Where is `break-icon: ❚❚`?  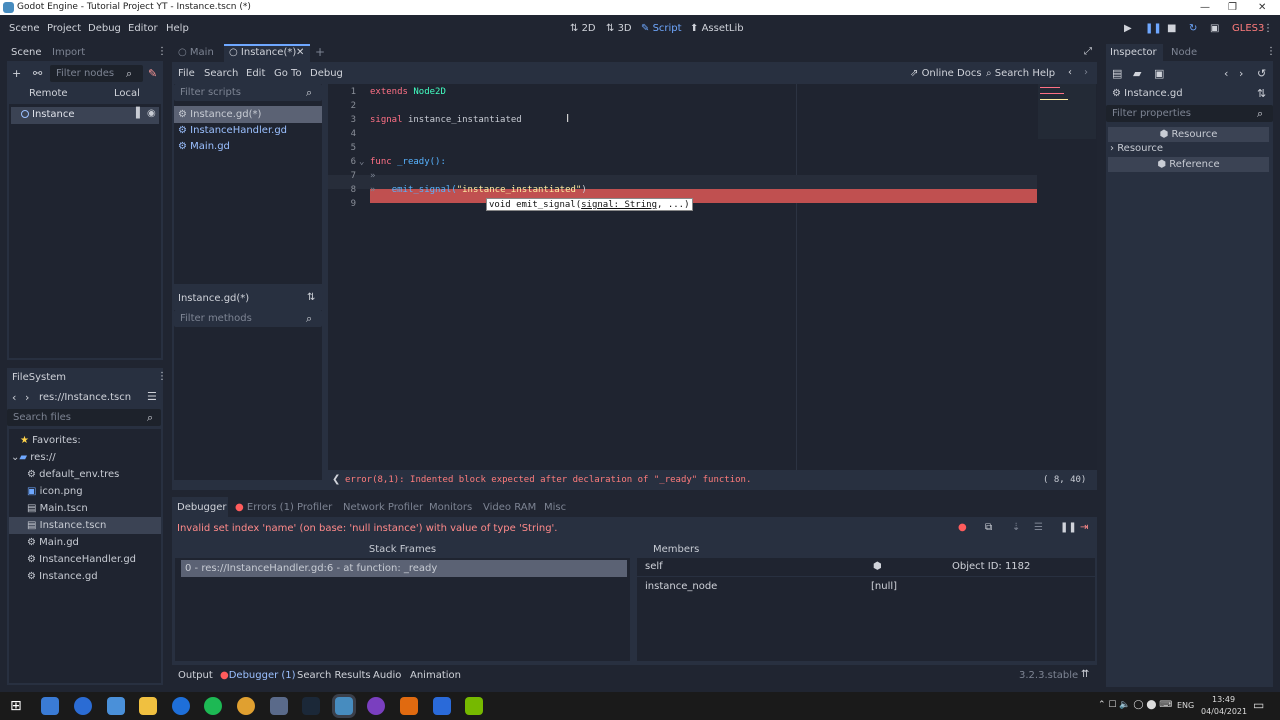 break-icon: ❚❚ is located at coordinates (1068, 527).